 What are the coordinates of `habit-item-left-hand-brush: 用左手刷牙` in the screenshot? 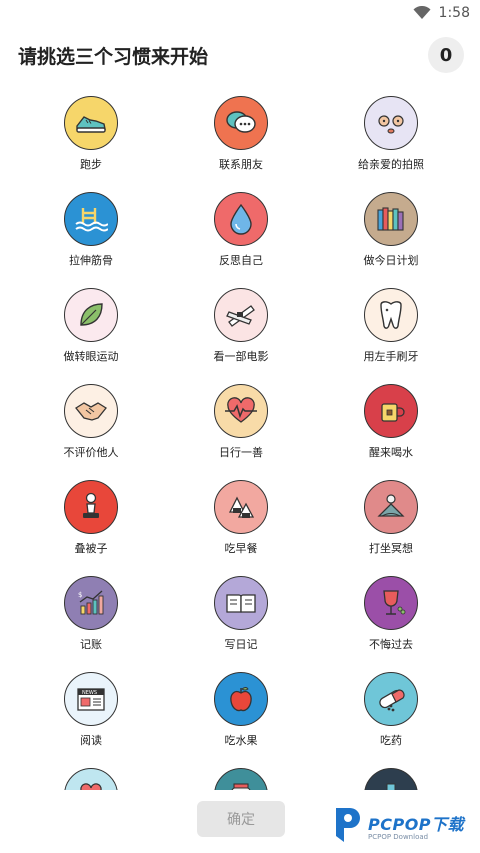 It's located at (391, 336).